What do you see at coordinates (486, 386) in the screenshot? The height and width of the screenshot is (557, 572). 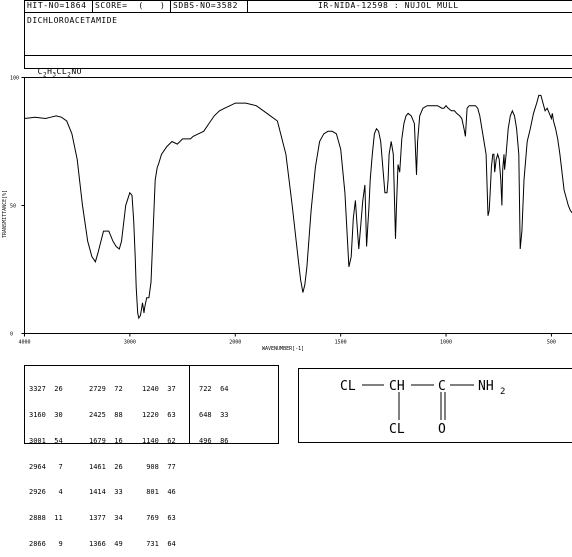 I see `atom-label: NH` at bounding box center [486, 386].